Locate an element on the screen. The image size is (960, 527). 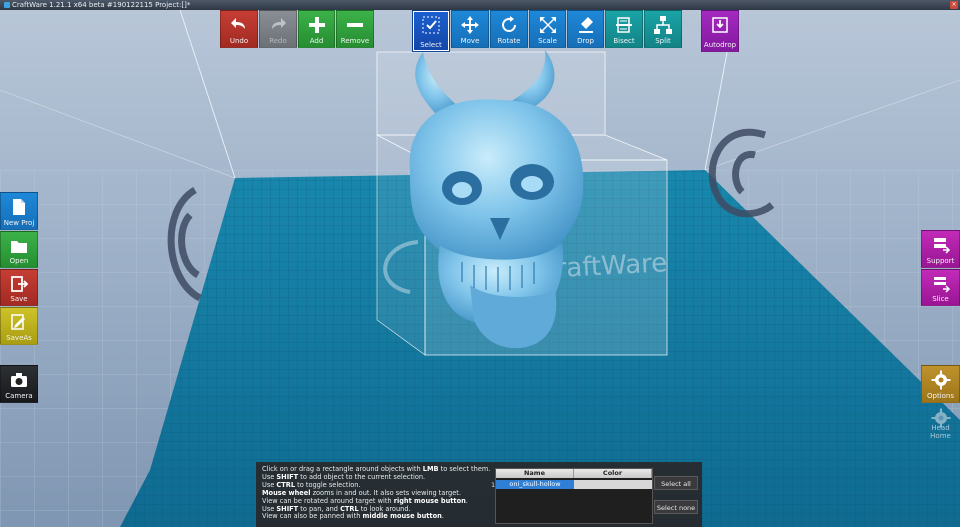
new-project-label: New Proj is located at coordinates (19, 223).